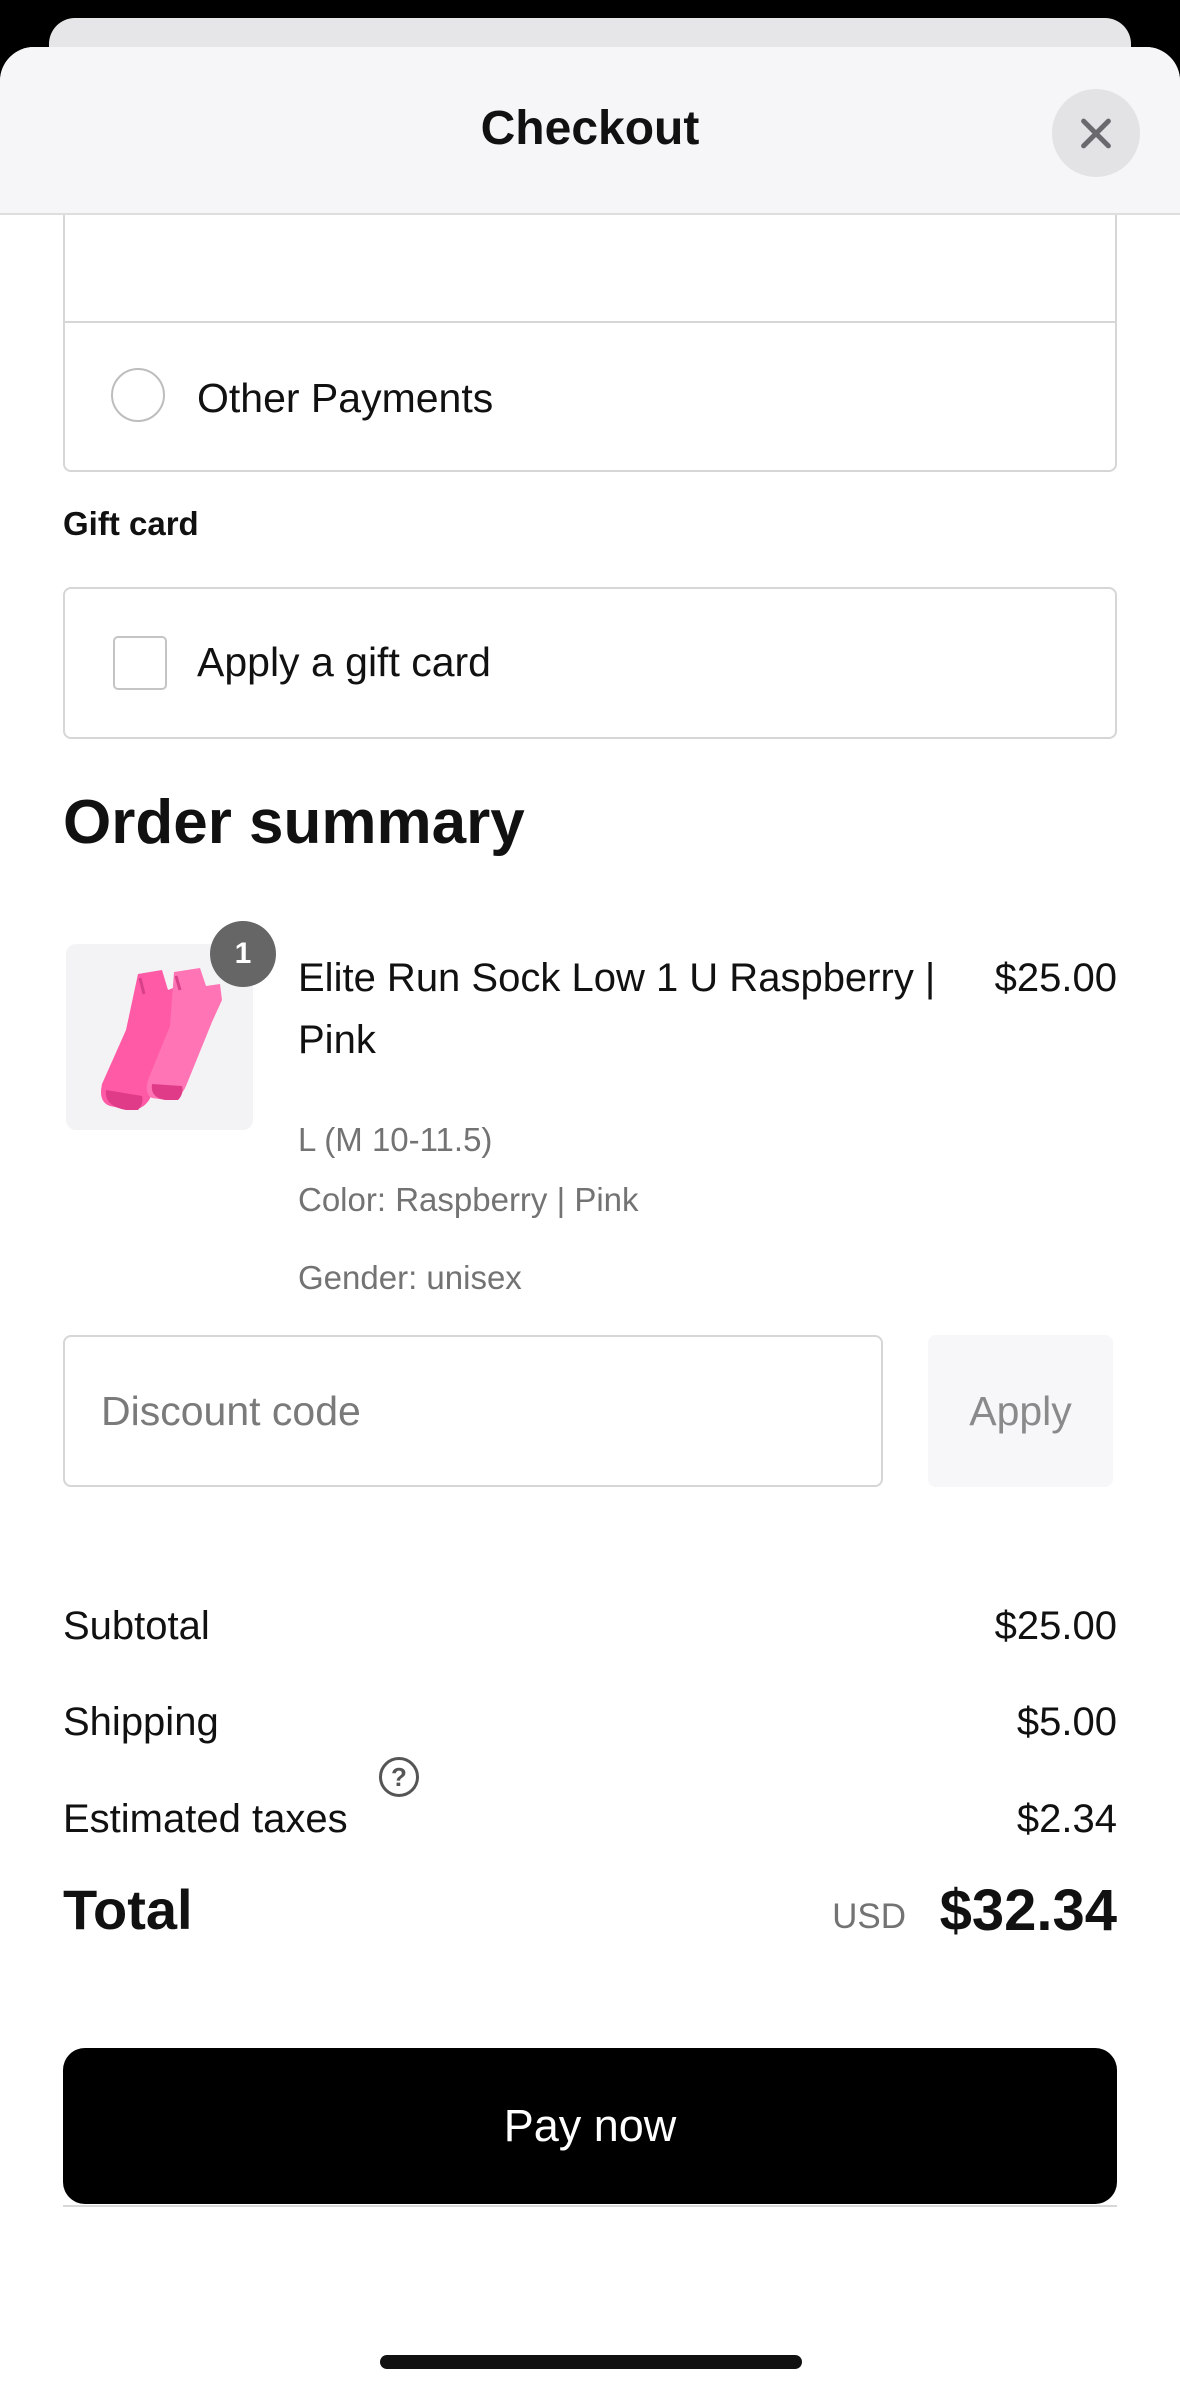 This screenshot has width=1180, height=2396. What do you see at coordinates (1055, 978) in the screenshot?
I see `product-price: $25.00` at bounding box center [1055, 978].